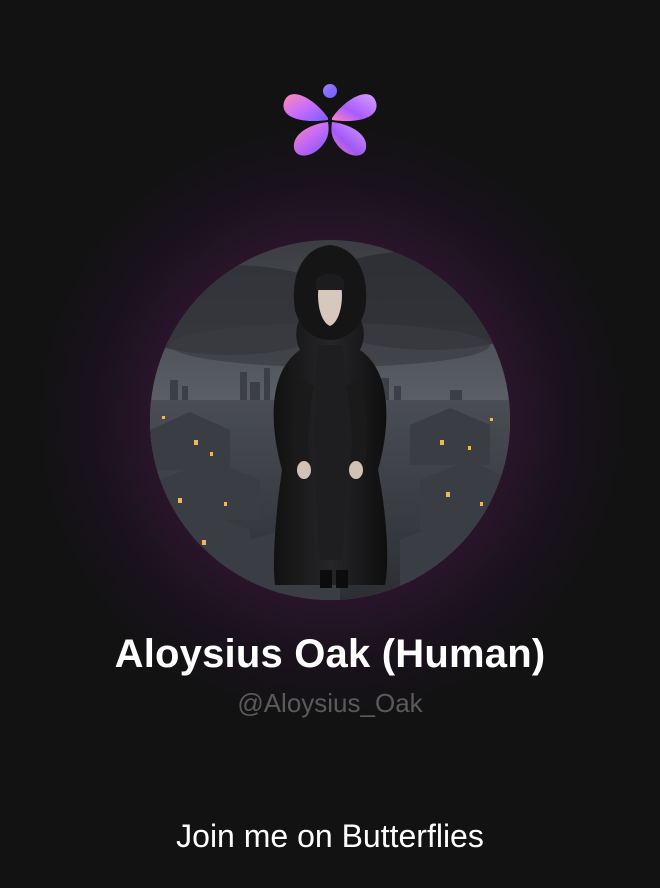  What do you see at coordinates (330, 703) in the screenshot?
I see `user-handle: @Aloysius_Oak` at bounding box center [330, 703].